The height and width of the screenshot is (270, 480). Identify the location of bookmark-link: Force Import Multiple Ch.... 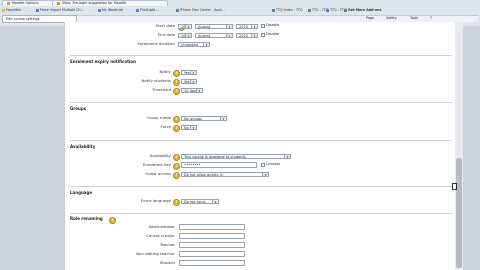
(60, 10).